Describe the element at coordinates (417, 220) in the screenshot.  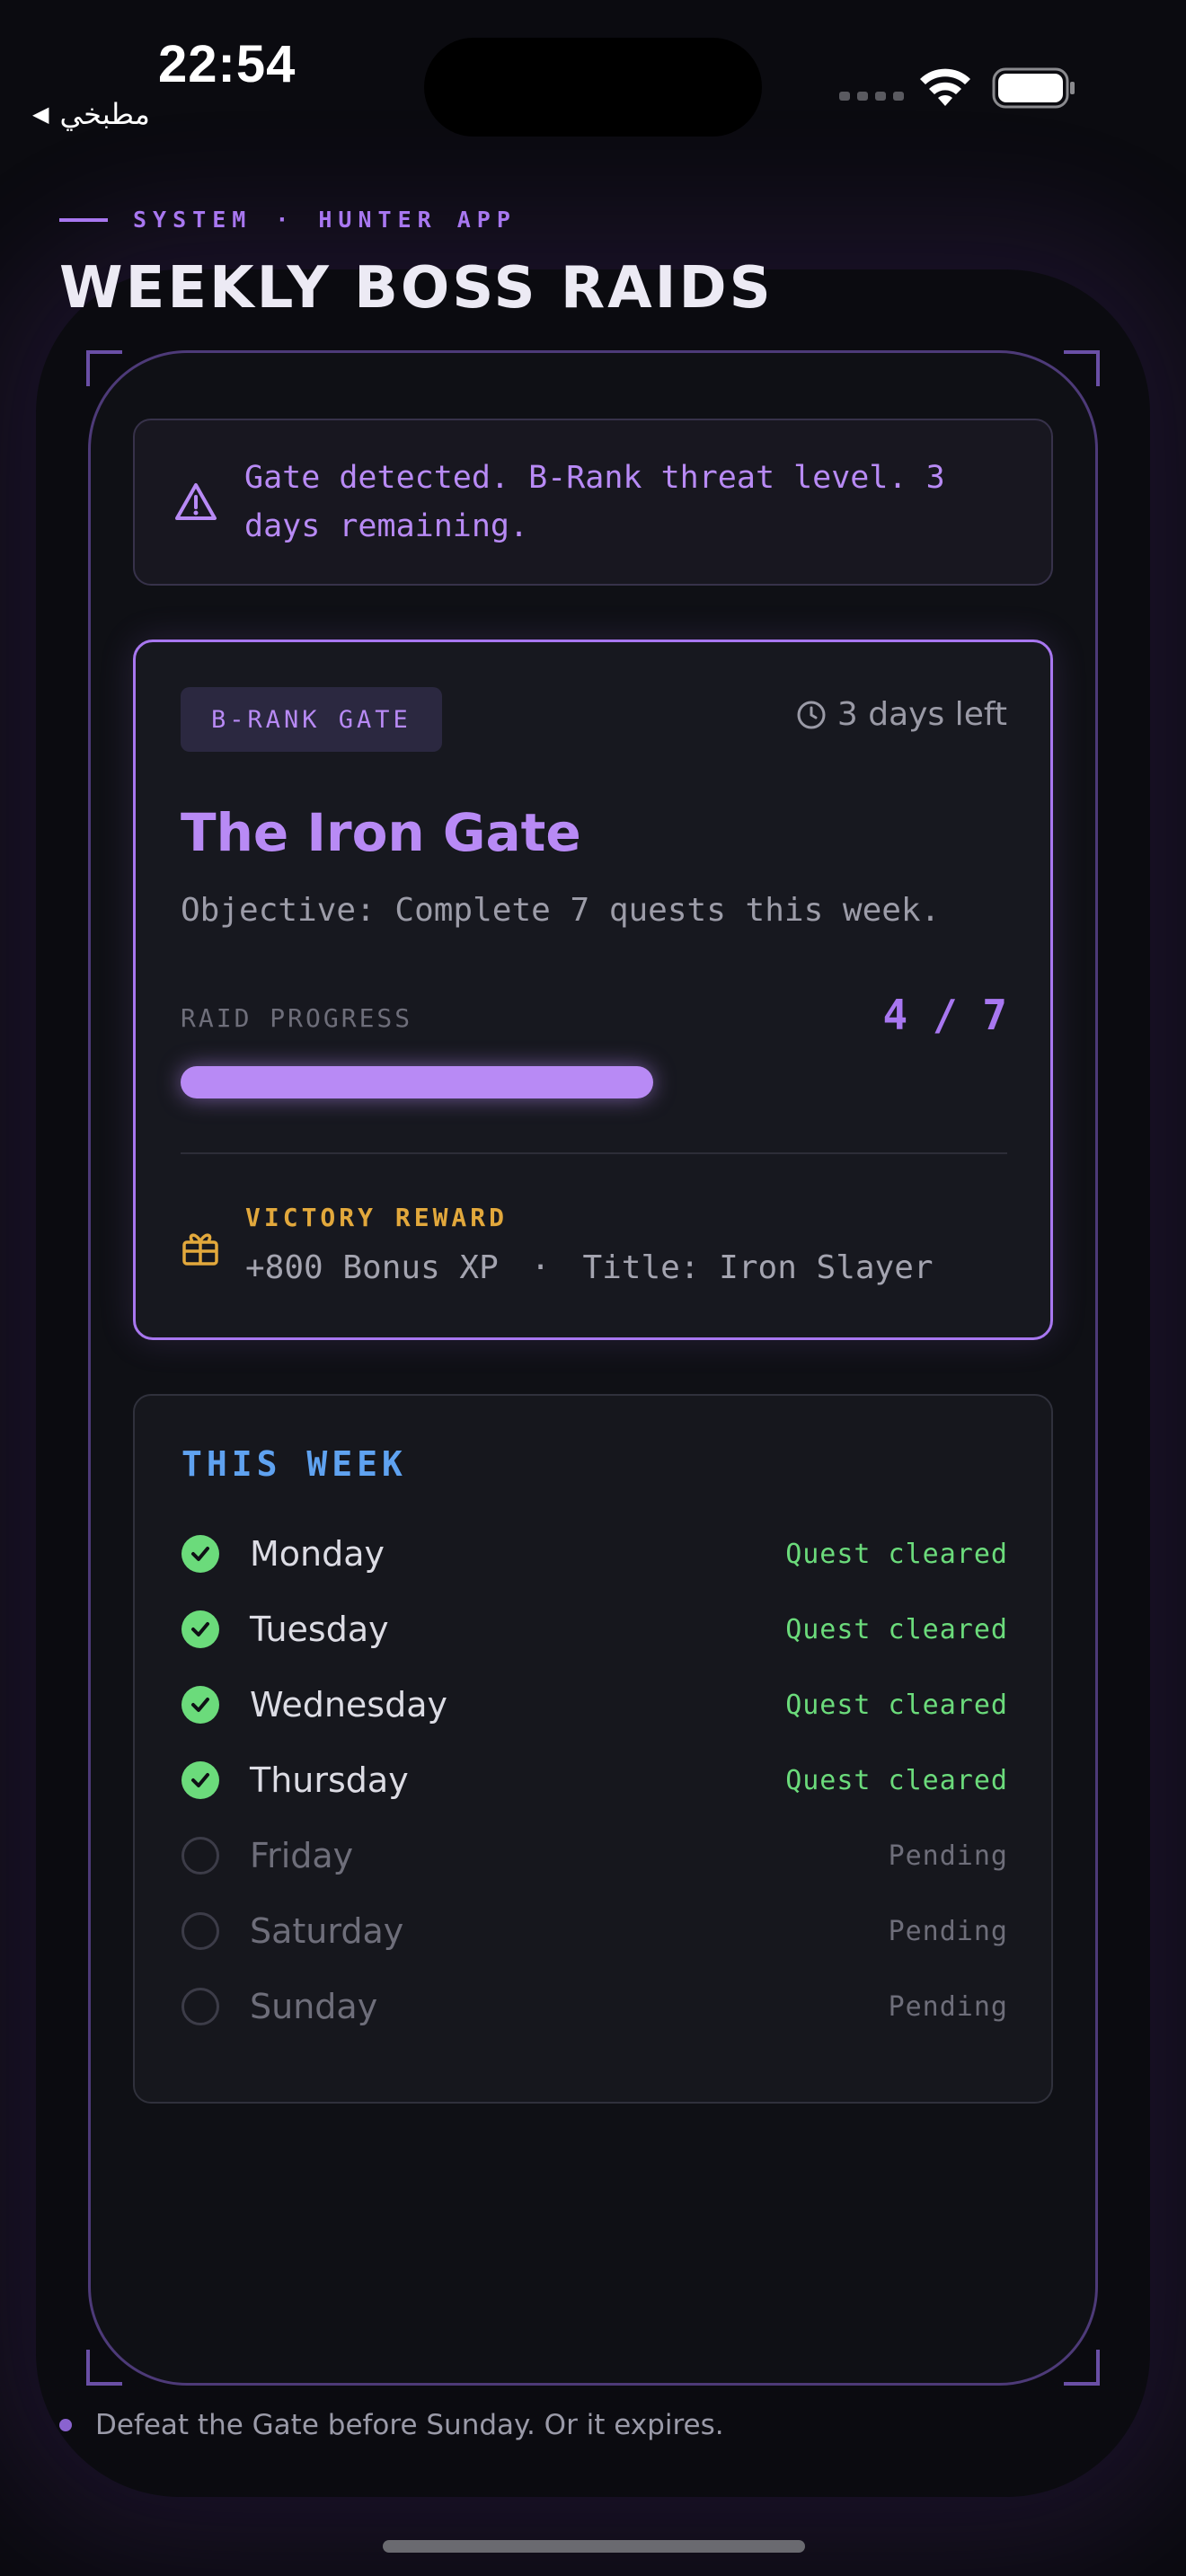
I see `eyebrow-app-name: HUNTER APP` at that location.